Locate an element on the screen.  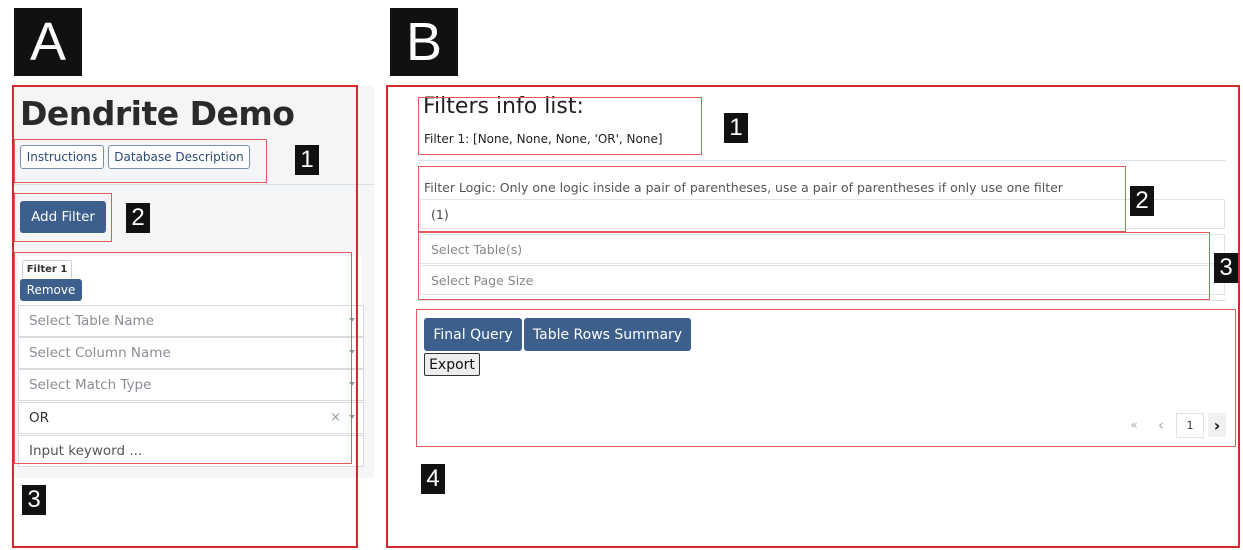
panel-a-label: A is located at coordinates (48, 42).